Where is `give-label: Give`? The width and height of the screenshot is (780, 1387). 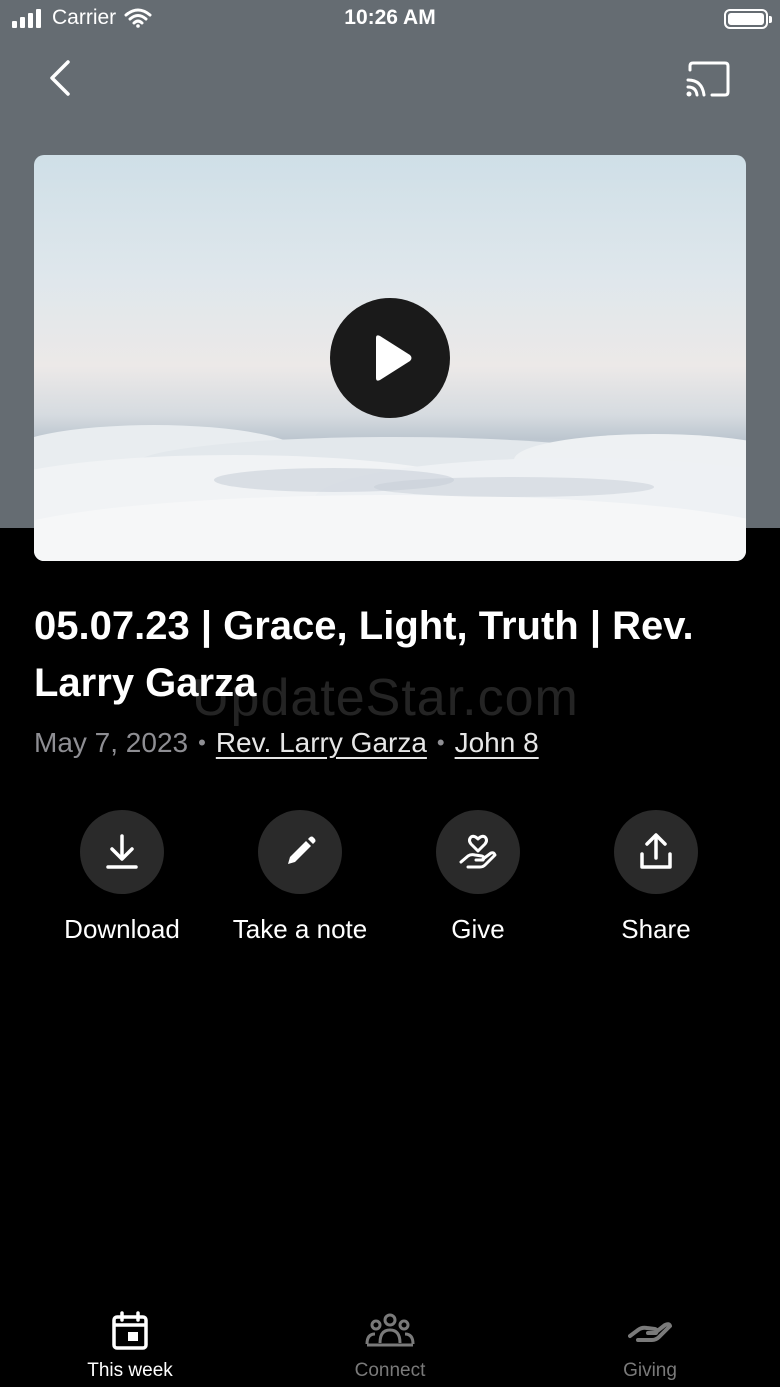
give-label: Give is located at coordinates (478, 929).